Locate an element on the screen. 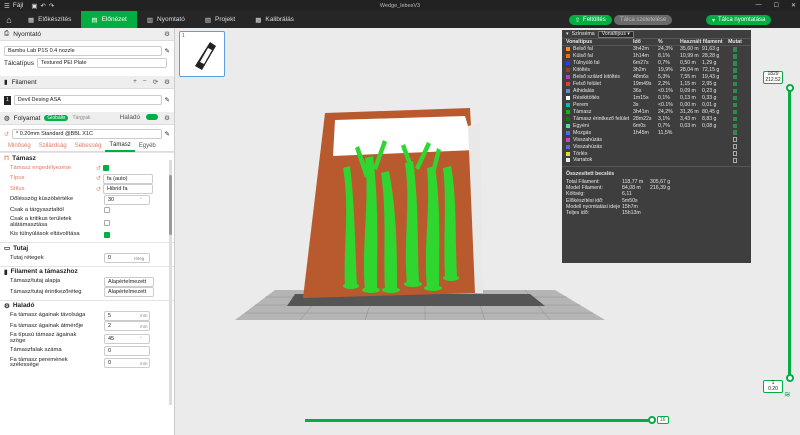 This screenshot has width=800, height=435. tab-support: Támasz is located at coordinates (120, 146).